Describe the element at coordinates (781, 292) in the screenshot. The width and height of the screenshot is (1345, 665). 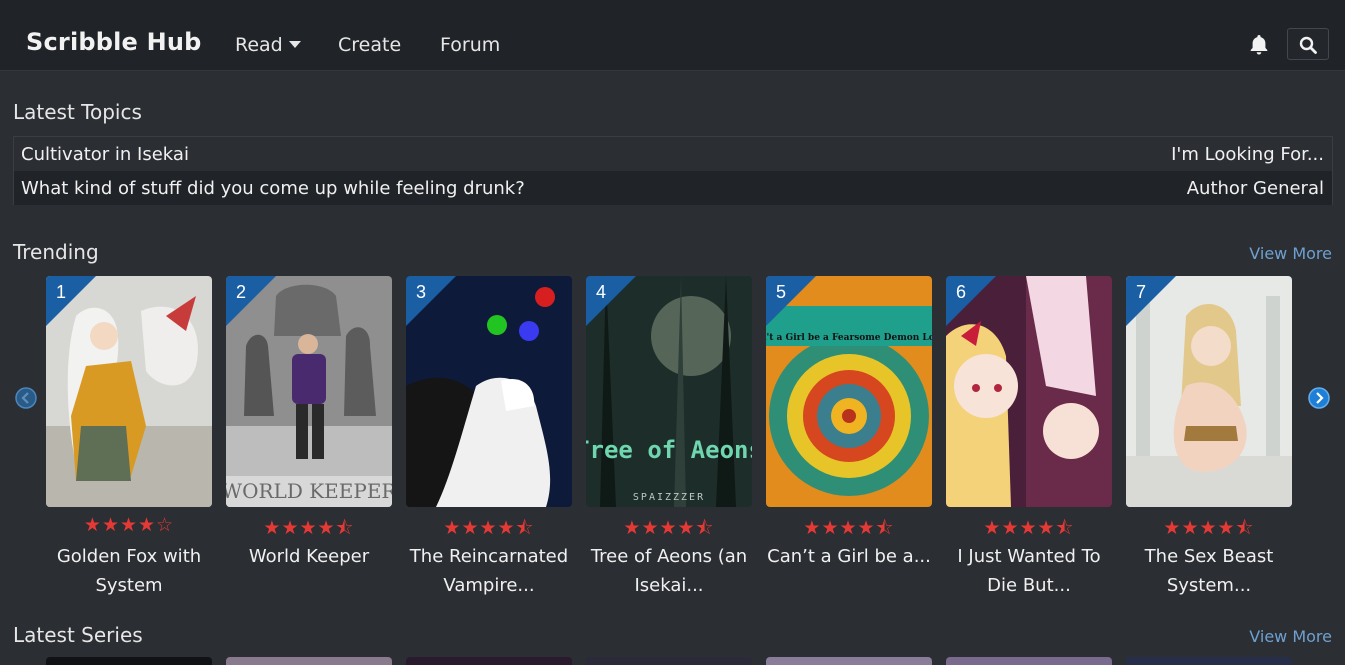
I see `rank-number: 5` at that location.